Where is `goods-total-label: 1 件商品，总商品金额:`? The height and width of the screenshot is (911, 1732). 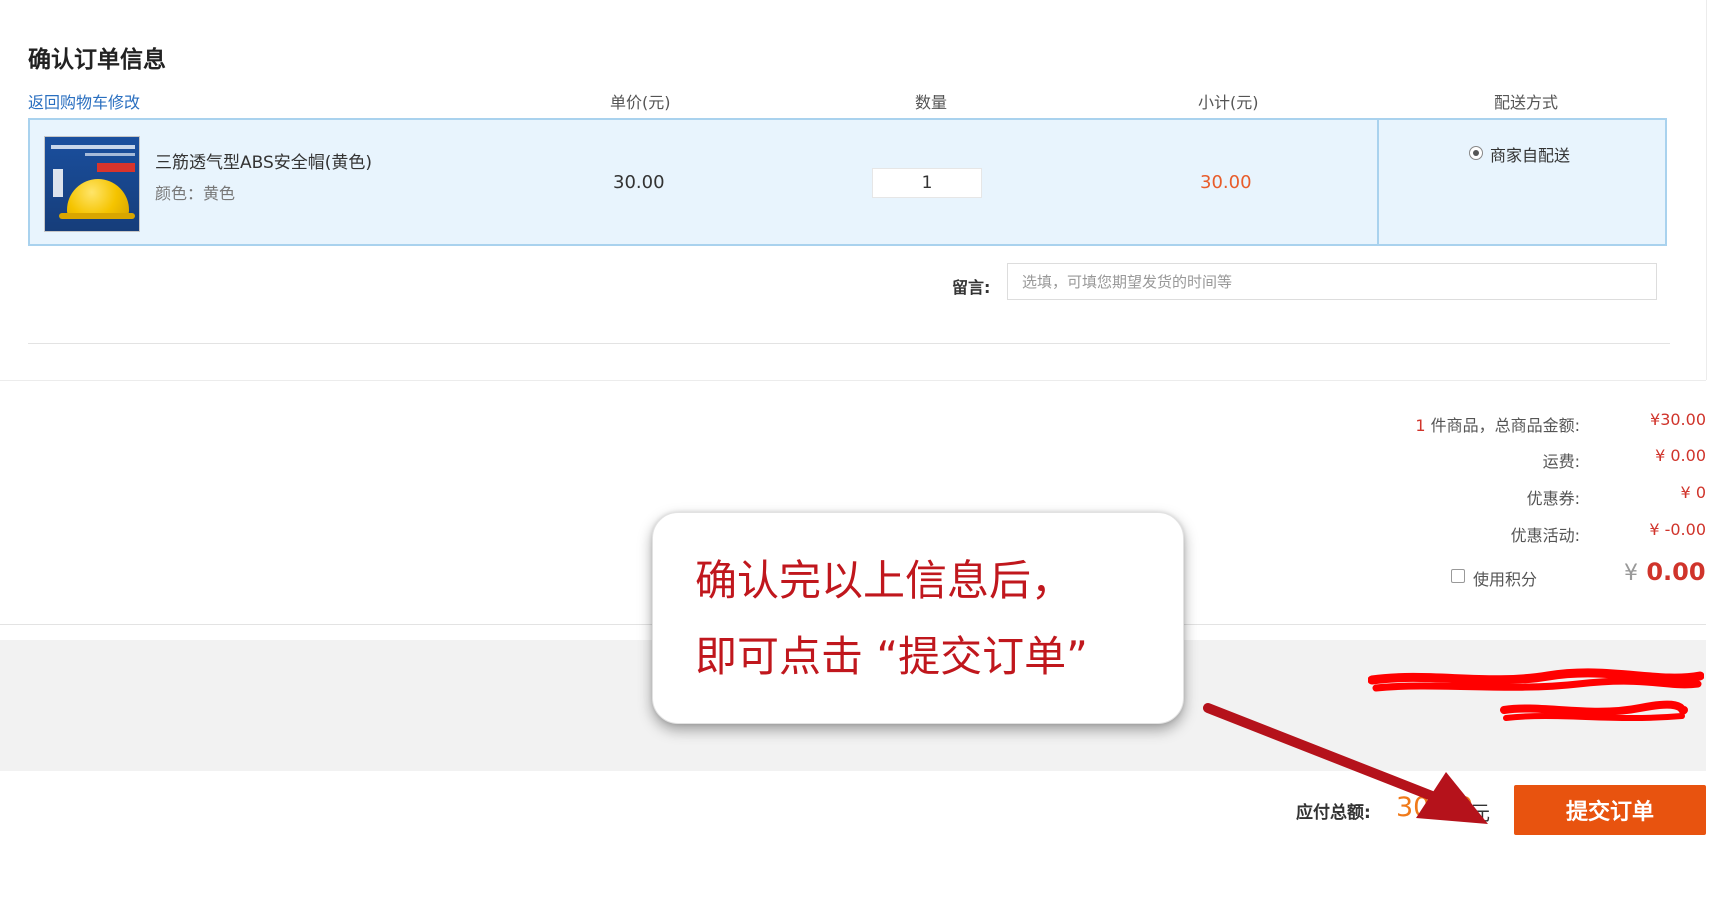
goods-total-label: 1 件商品，总商品金额: is located at coordinates (1450, 424).